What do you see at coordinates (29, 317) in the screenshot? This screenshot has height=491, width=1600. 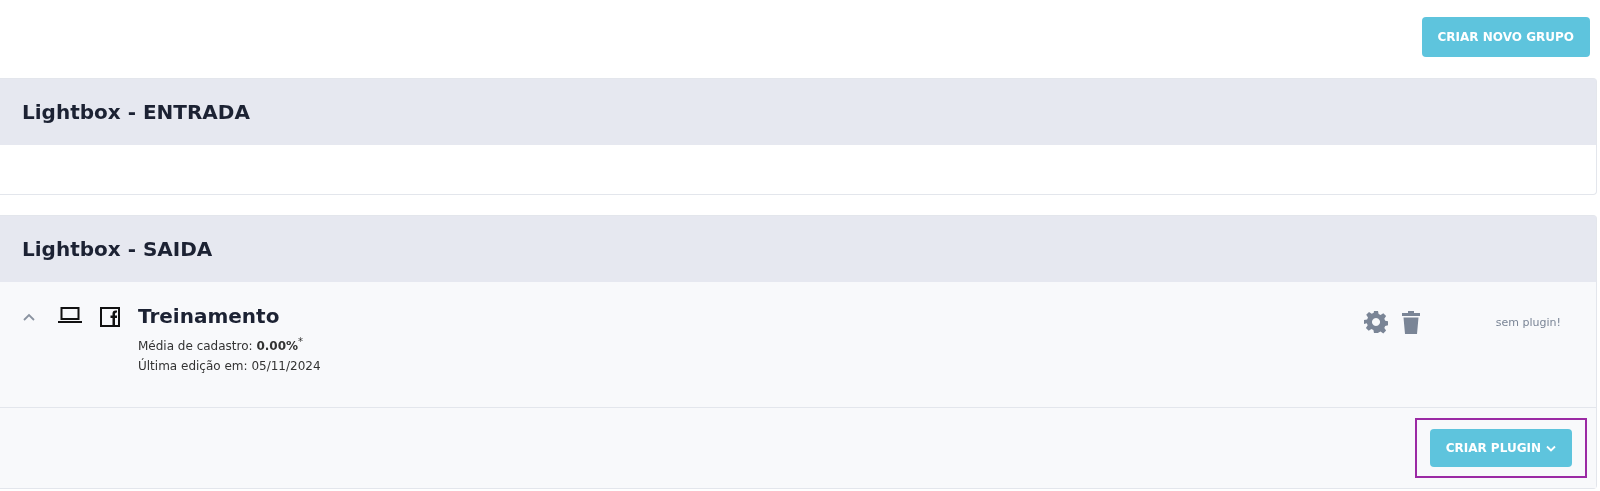 I see `chevron-icon` at bounding box center [29, 317].